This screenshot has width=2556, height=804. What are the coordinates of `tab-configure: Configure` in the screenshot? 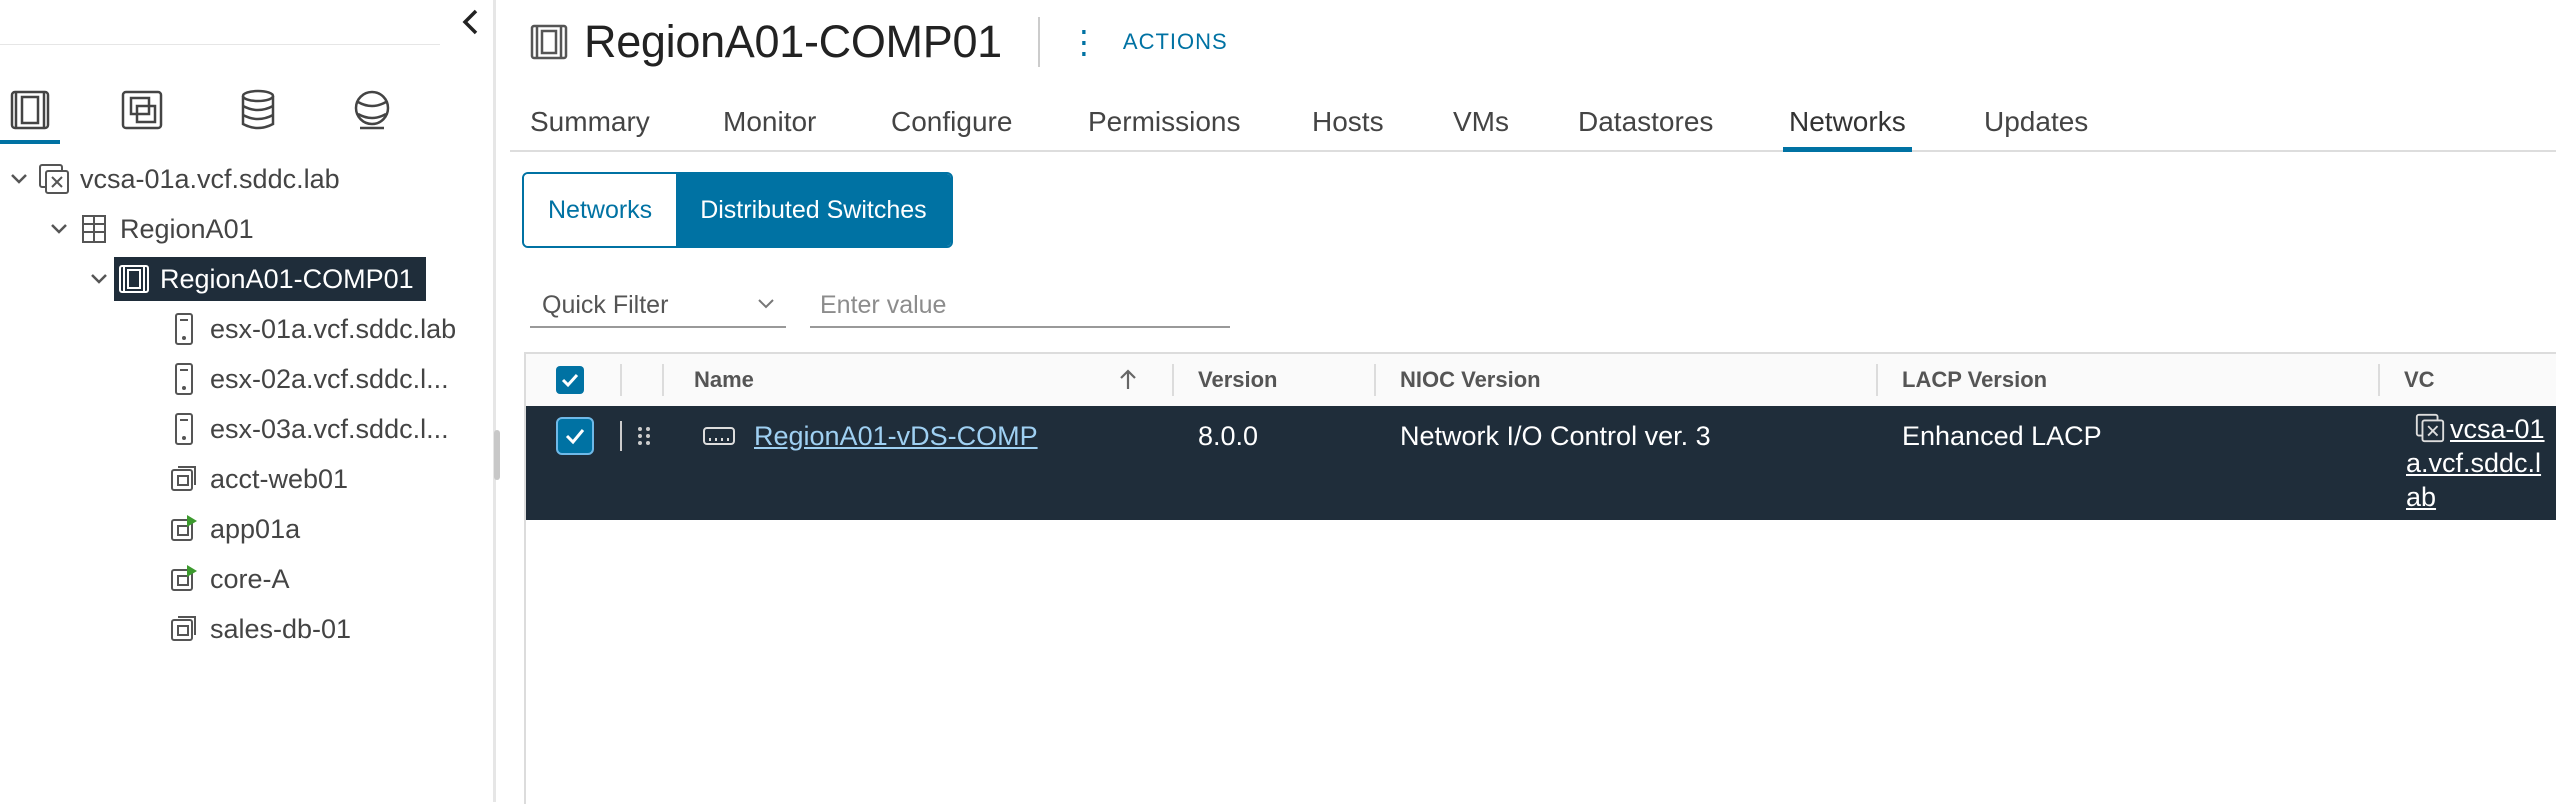 It's located at (951, 122).